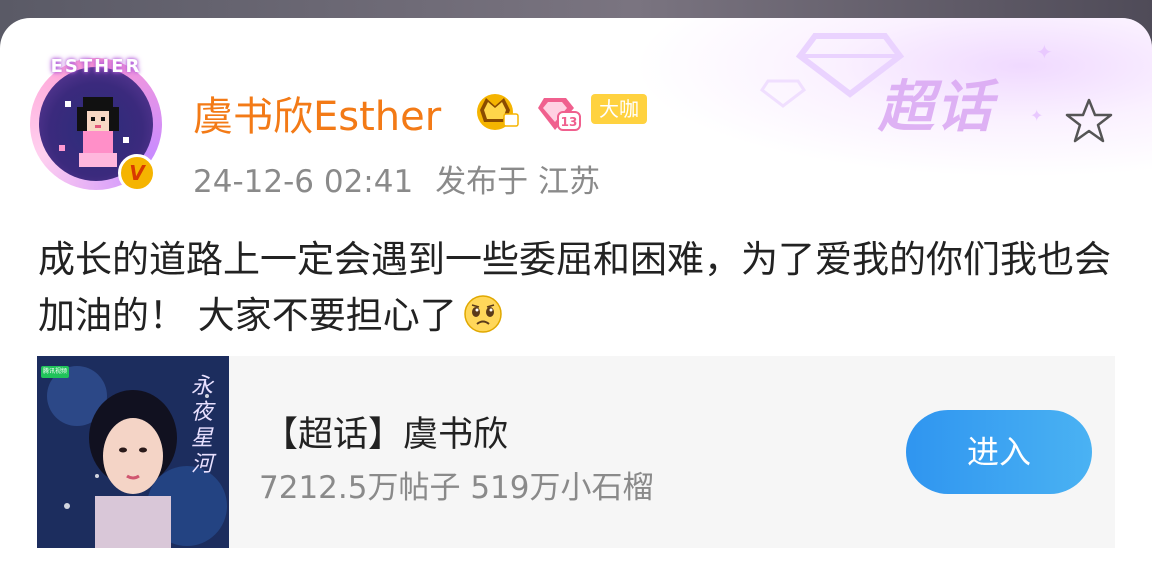  I want to click on topic-title: 【超话】虞书欣, so click(386, 435).